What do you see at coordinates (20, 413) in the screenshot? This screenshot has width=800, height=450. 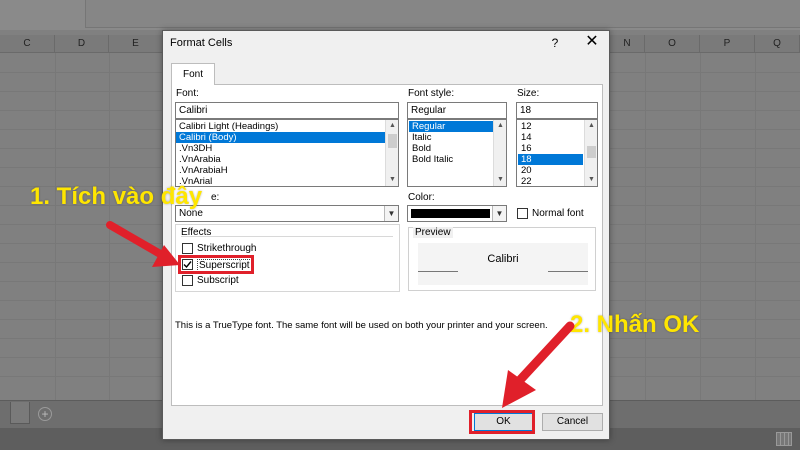 I see `sheet-tab` at bounding box center [20, 413].